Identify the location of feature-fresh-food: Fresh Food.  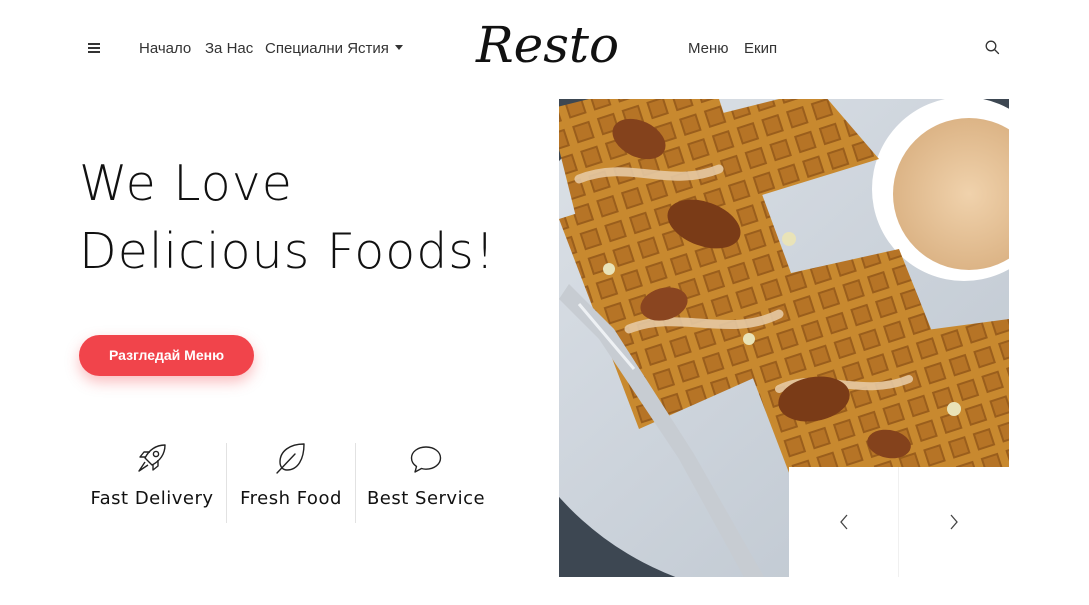
(291, 482).